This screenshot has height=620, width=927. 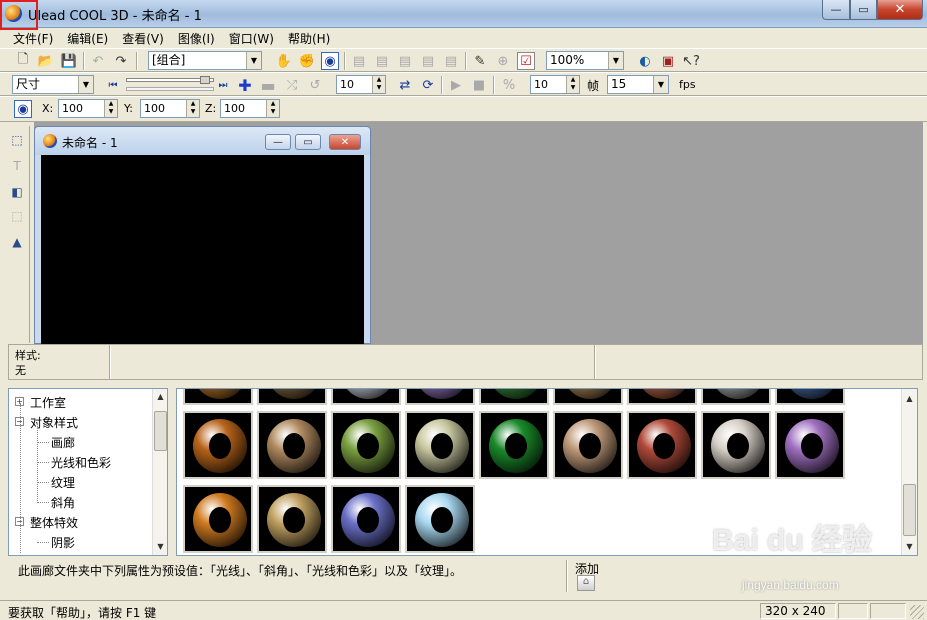 I want to click on tree-scrollbar: ▲ ▼, so click(x=159, y=472).